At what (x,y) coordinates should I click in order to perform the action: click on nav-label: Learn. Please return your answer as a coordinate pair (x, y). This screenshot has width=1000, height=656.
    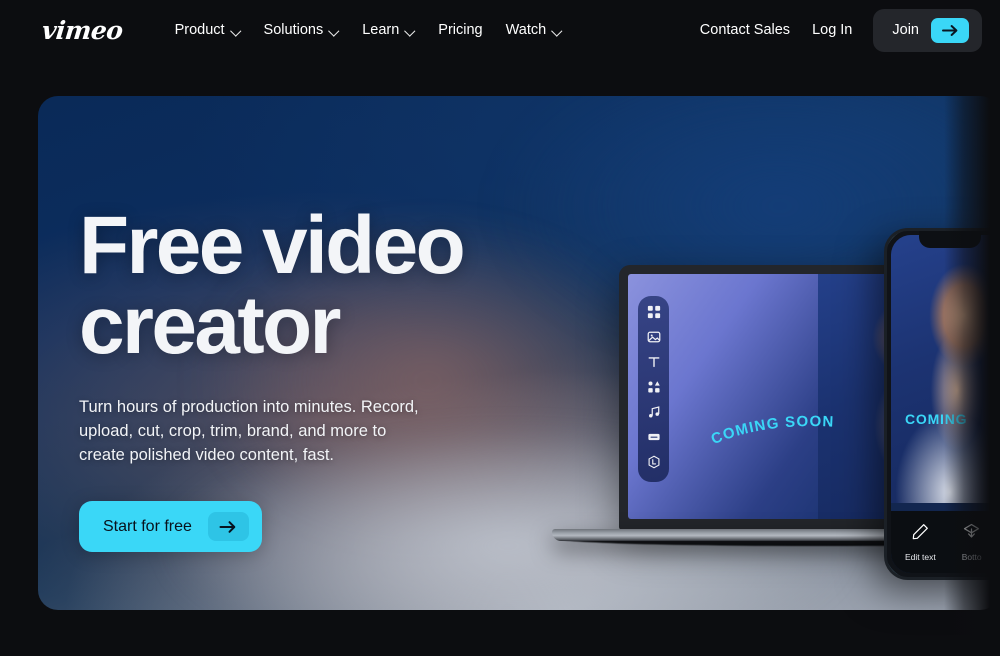
    Looking at the image, I should click on (381, 30).